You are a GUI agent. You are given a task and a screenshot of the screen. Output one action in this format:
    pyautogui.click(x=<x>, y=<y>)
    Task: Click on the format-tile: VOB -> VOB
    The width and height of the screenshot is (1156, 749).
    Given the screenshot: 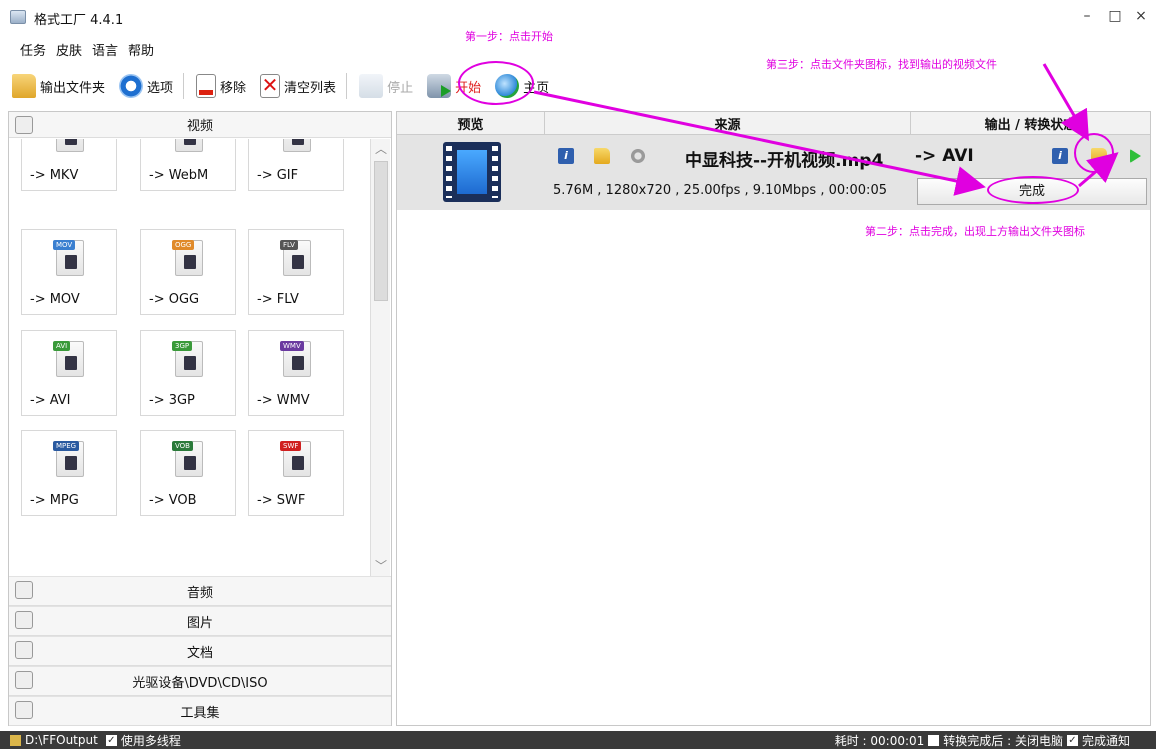 What is the action you would take?
    pyautogui.click(x=188, y=473)
    